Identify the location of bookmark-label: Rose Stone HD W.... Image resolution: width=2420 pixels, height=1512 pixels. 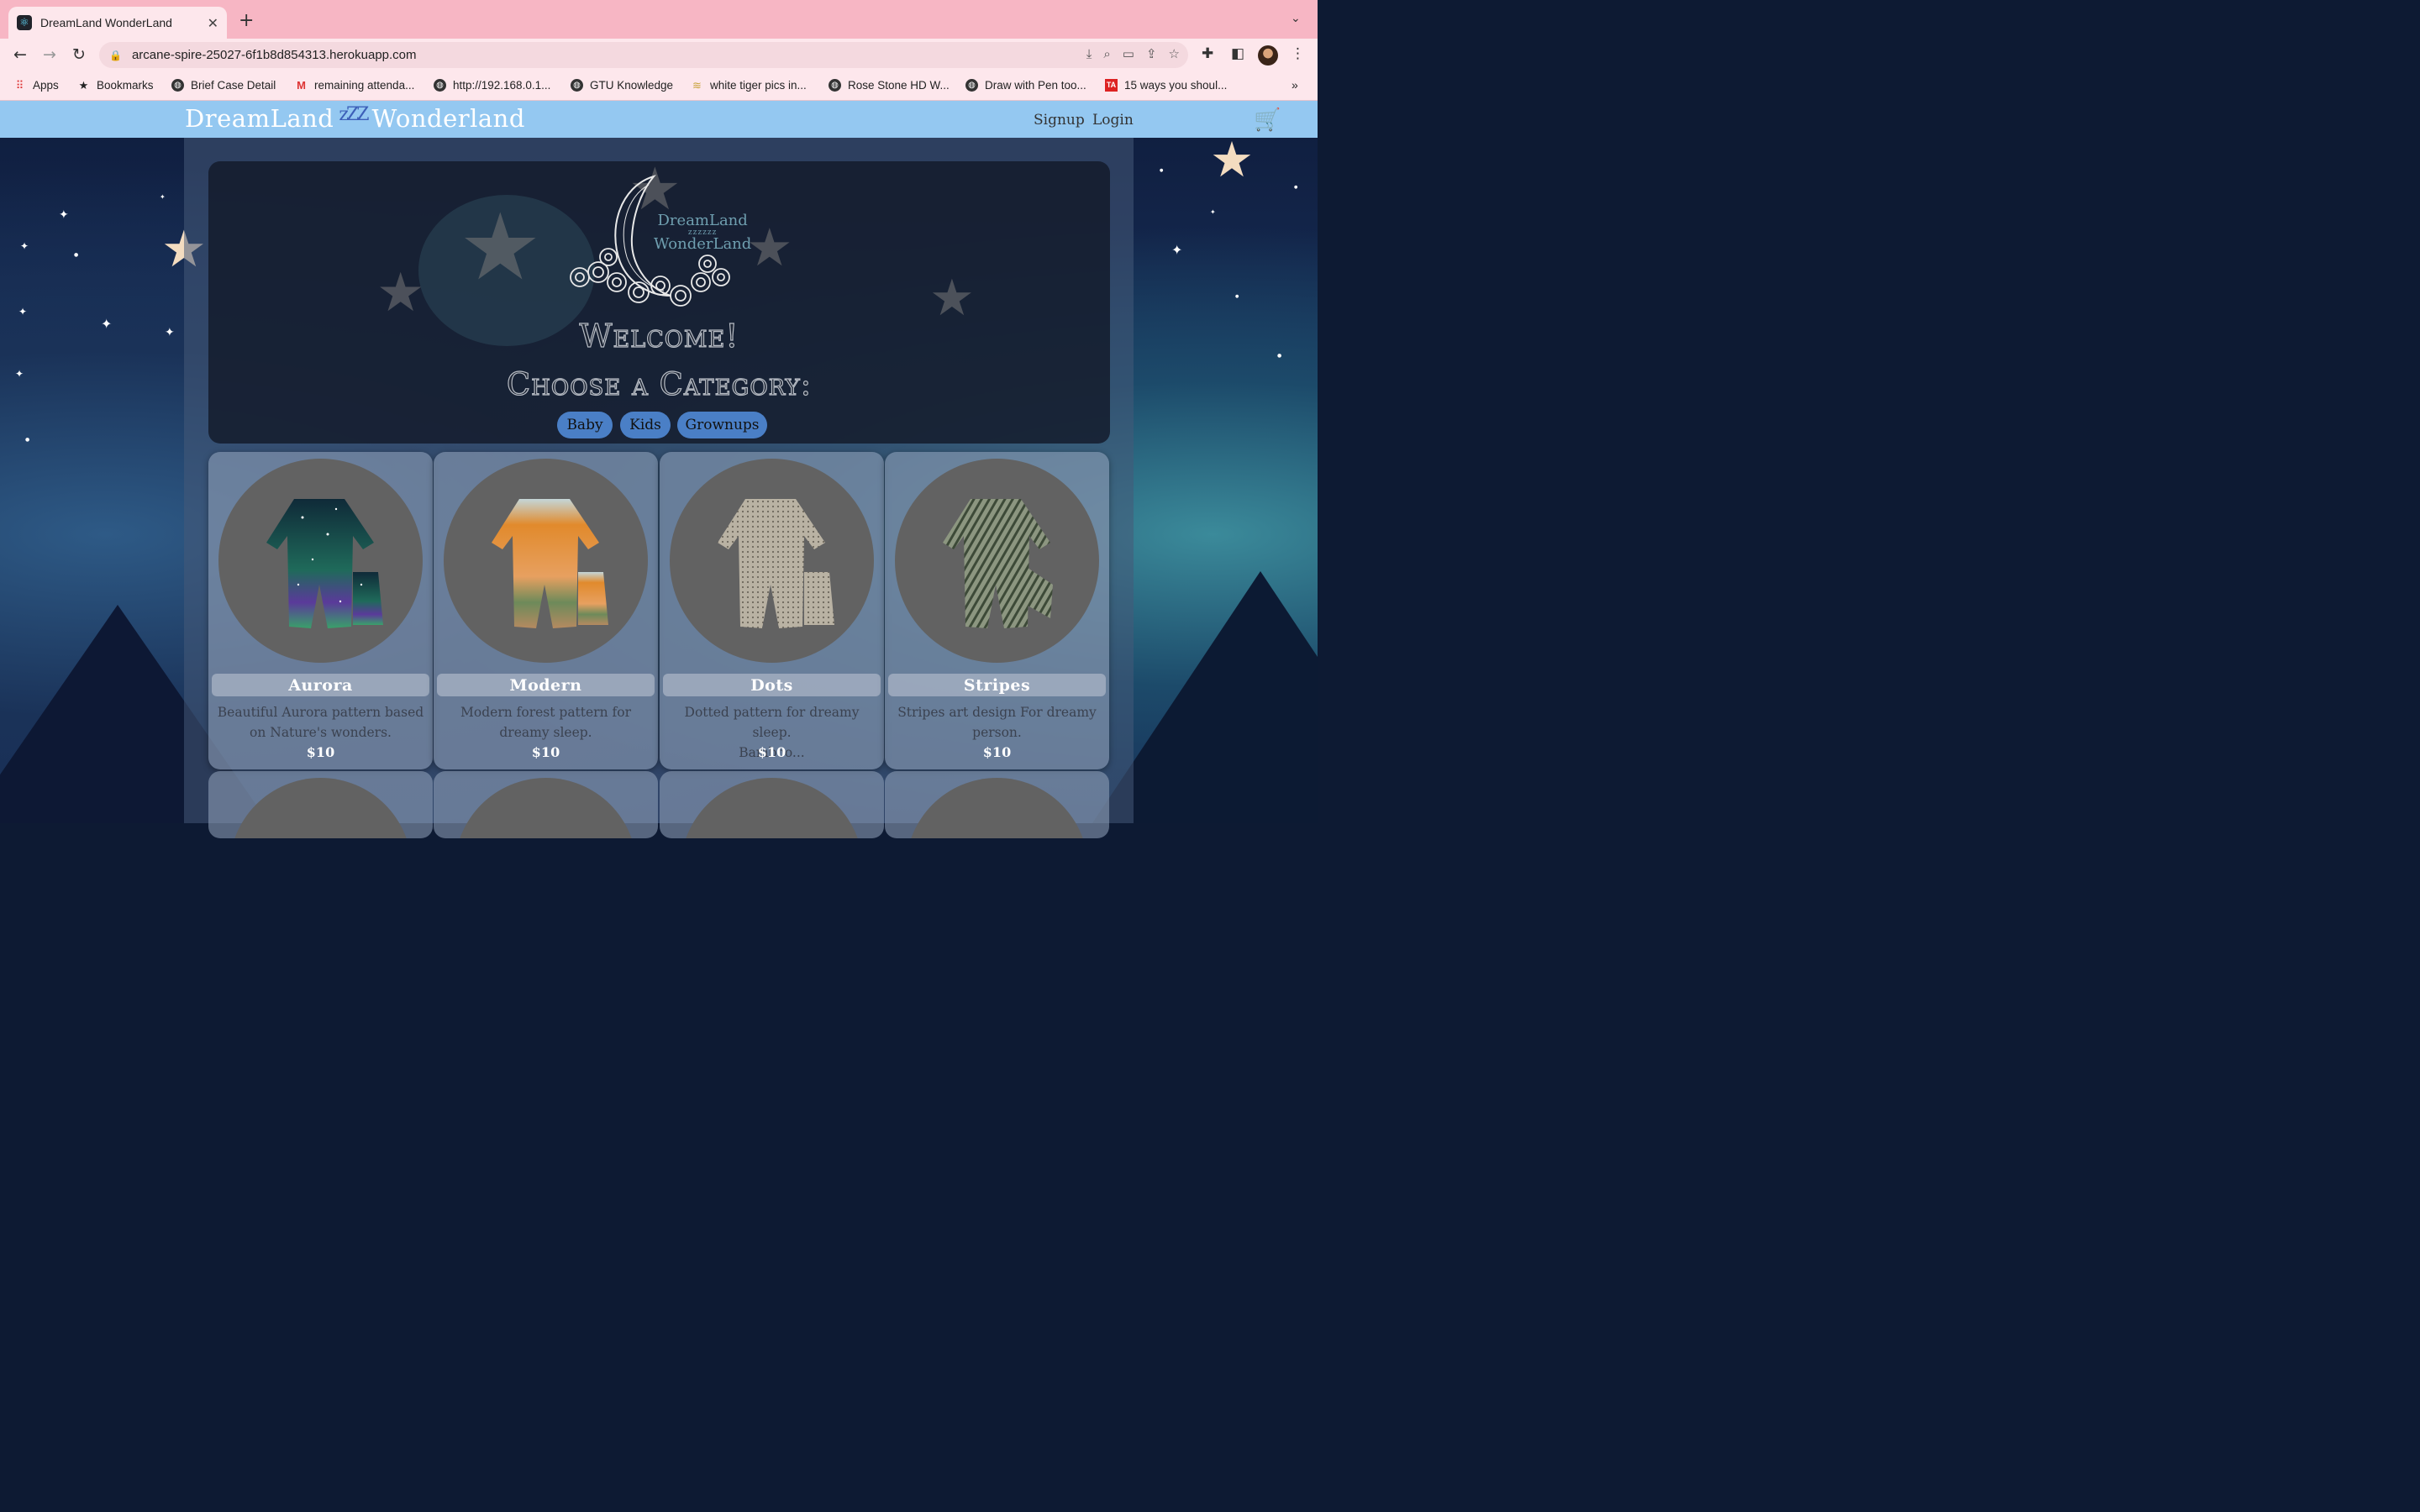
(899, 85).